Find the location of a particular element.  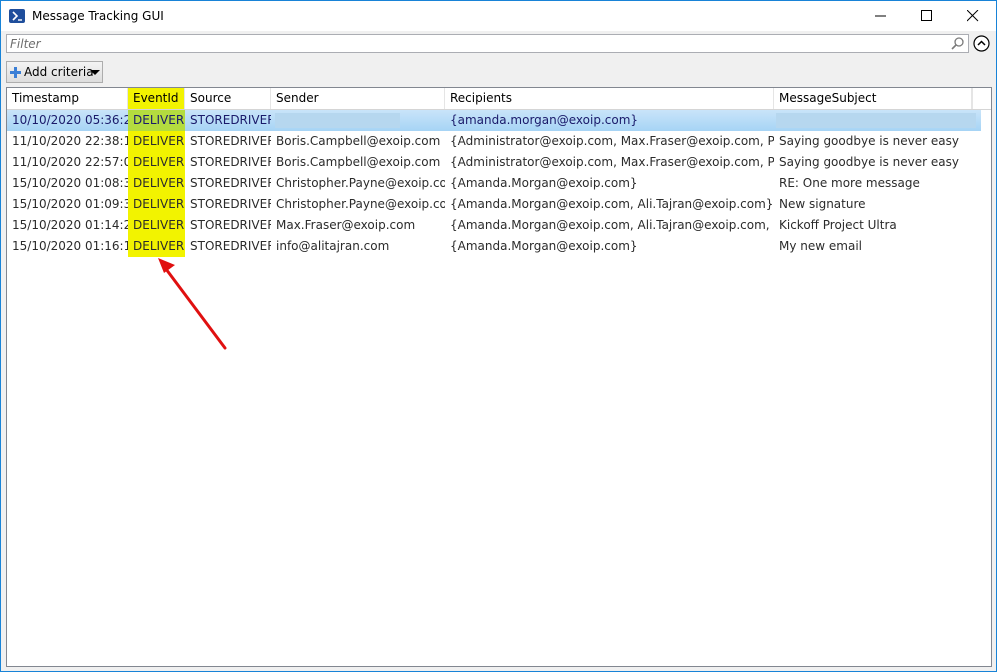

chevron-up-circle-icon is located at coordinates (981, 43).